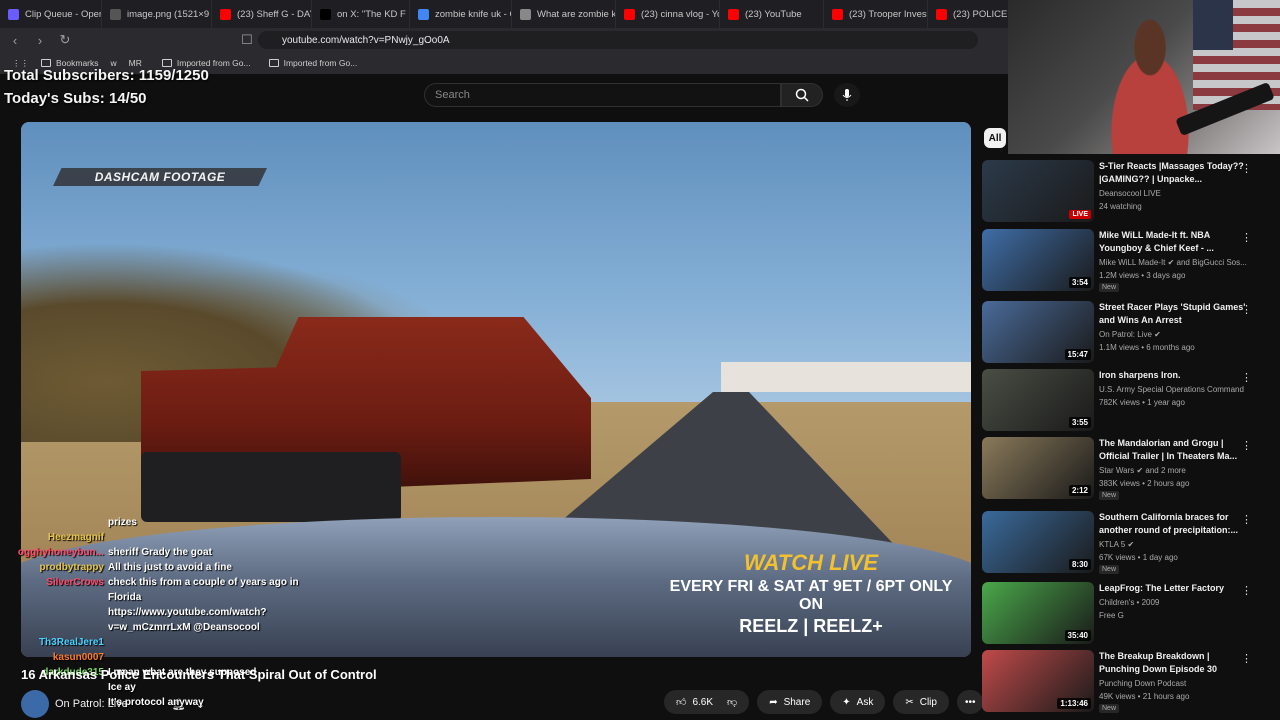 This screenshot has width=1280, height=720. What do you see at coordinates (772, 14) in the screenshot?
I see `browser-tab: (23) YouTube` at bounding box center [772, 14].